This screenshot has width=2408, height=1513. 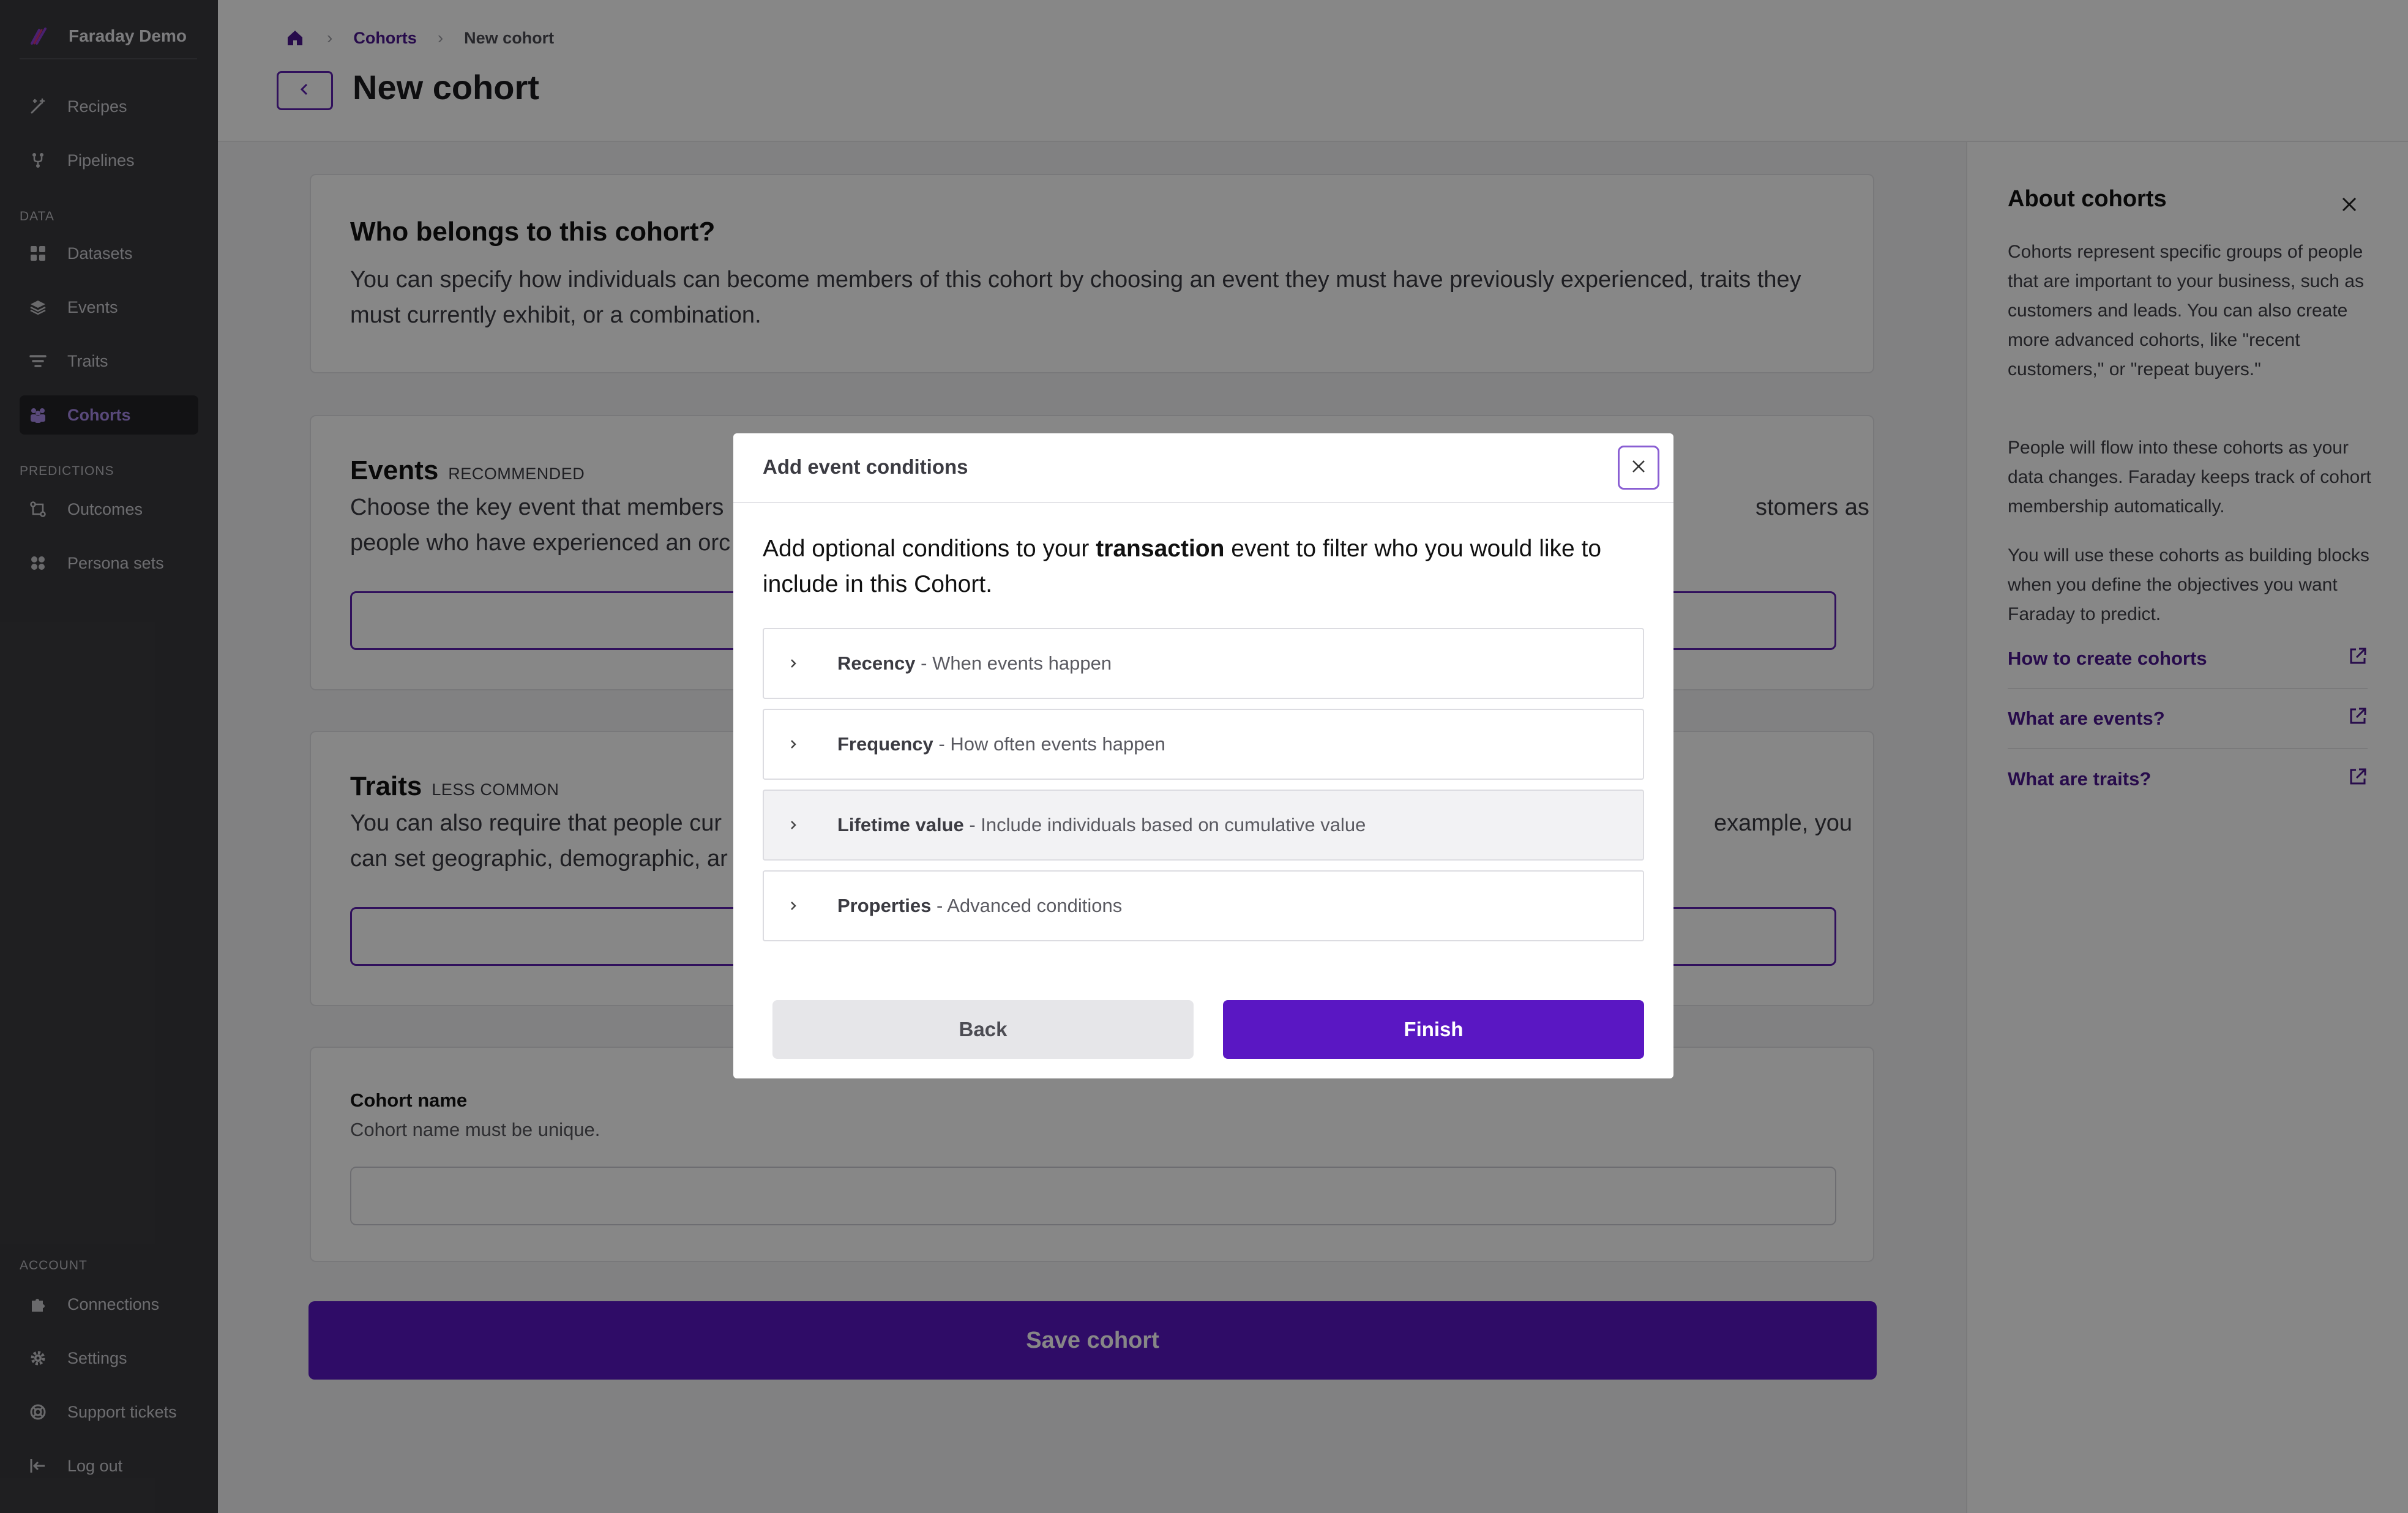 I want to click on accordion-name: Lifetime value, so click(x=901, y=825).